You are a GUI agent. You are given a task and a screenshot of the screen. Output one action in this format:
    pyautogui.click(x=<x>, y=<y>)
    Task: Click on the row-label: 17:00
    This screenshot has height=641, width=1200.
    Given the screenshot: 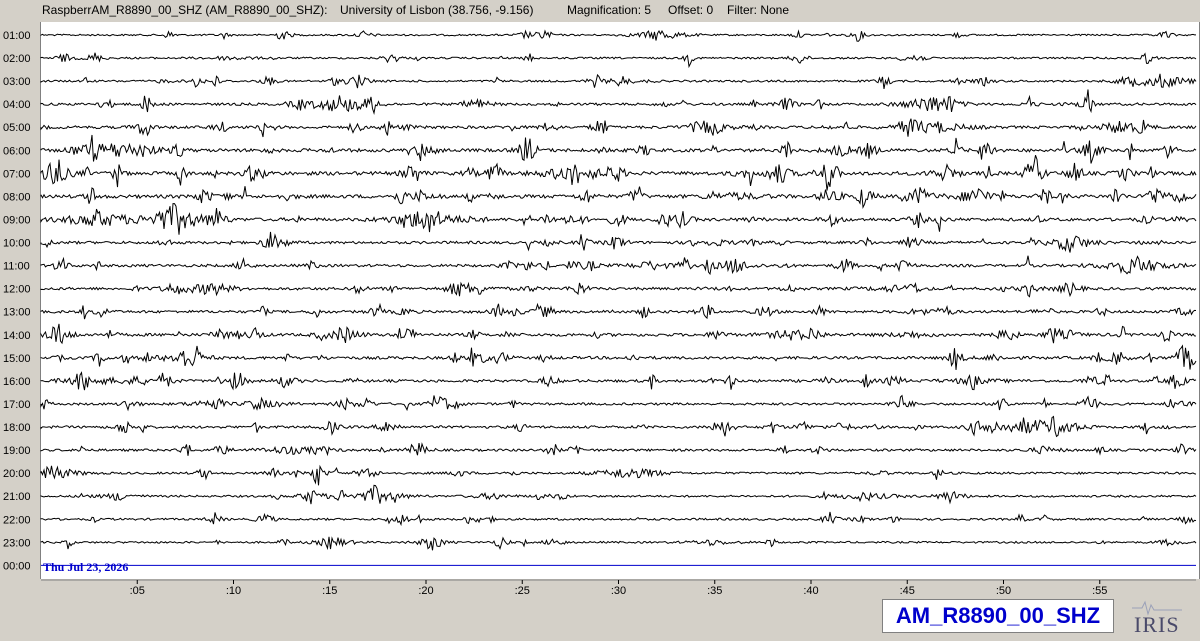 What is the action you would take?
    pyautogui.click(x=17, y=405)
    